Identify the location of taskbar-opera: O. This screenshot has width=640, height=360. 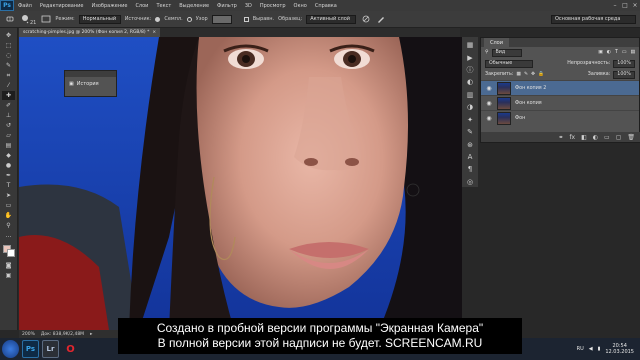
(70, 349).